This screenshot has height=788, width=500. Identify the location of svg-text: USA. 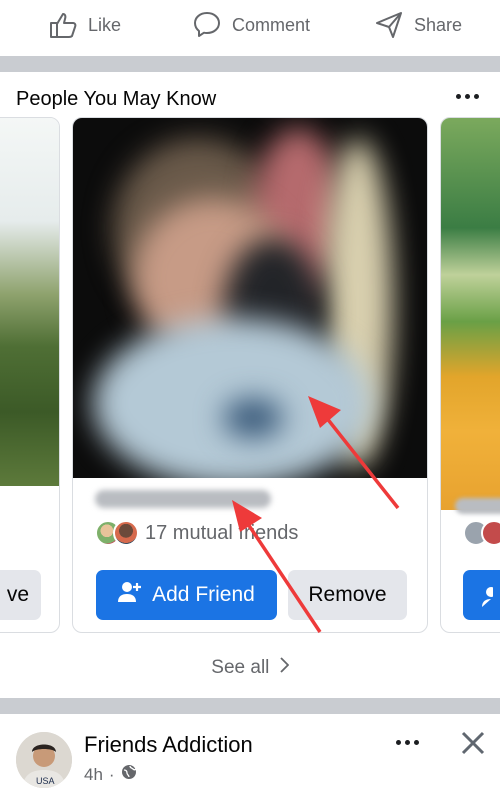
(45, 781).